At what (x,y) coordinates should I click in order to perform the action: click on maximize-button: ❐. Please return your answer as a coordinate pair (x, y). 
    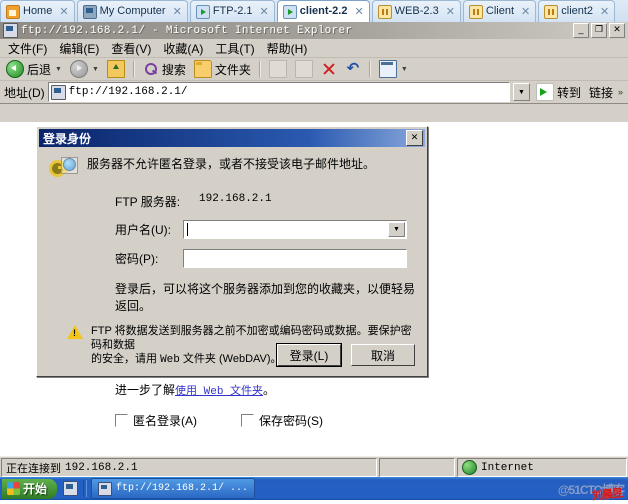
    Looking at the image, I should click on (599, 30).